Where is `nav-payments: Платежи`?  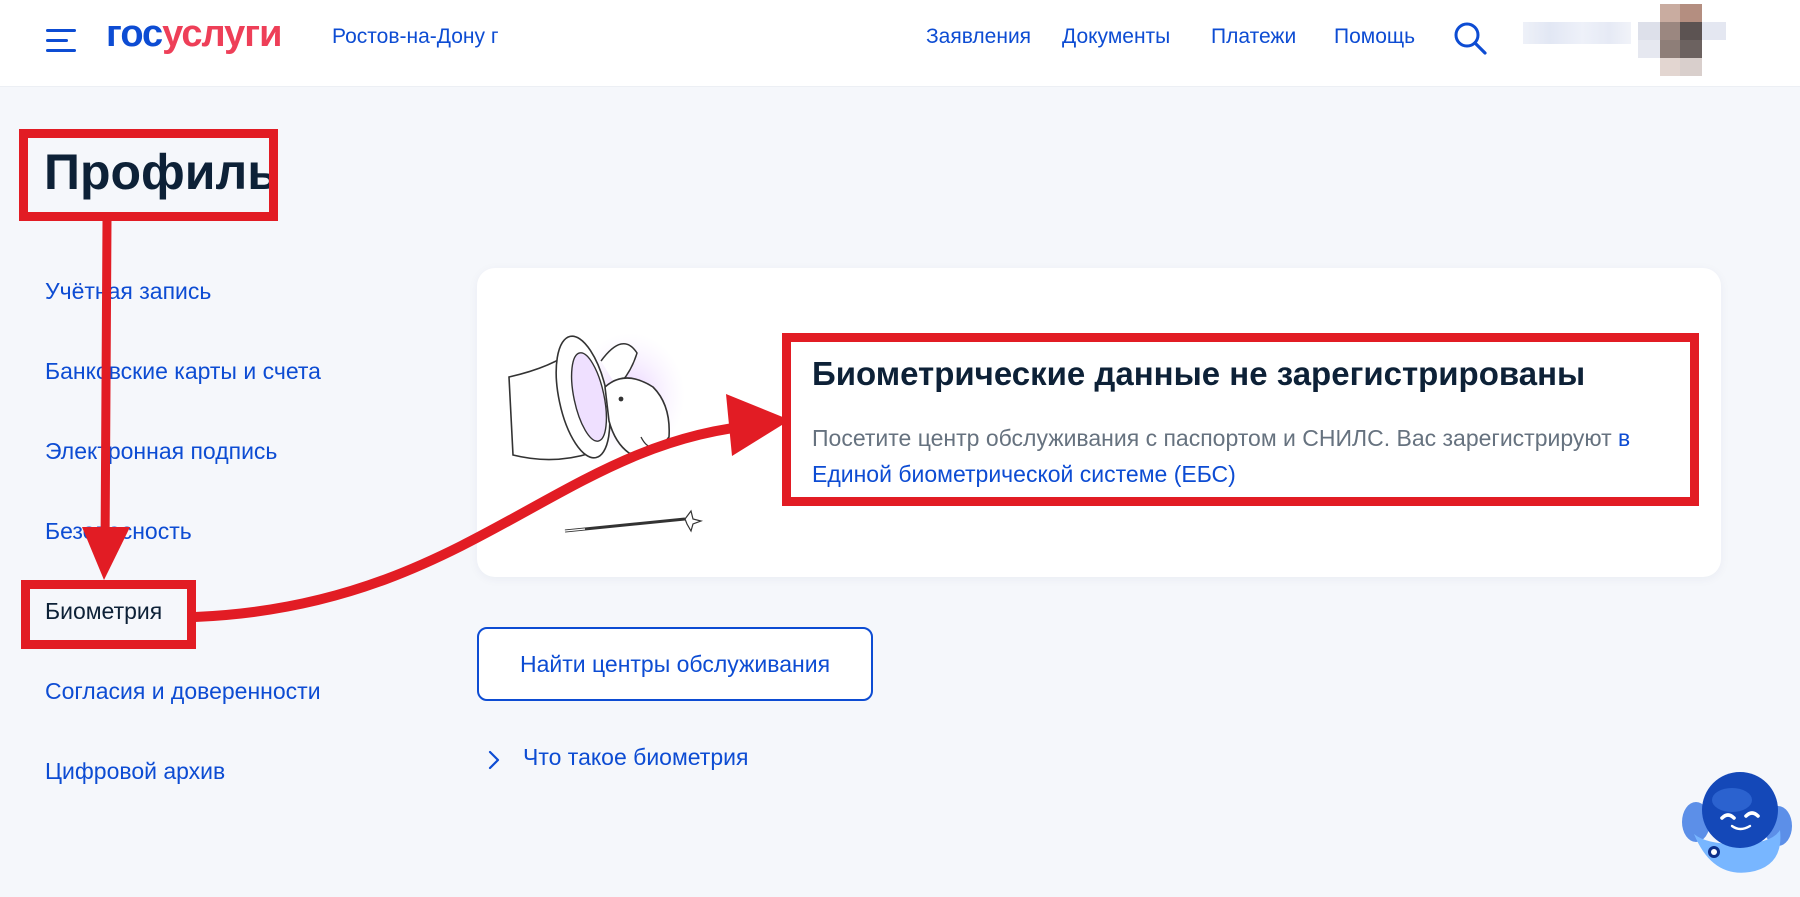
nav-payments: Платежи is located at coordinates (1253, 37).